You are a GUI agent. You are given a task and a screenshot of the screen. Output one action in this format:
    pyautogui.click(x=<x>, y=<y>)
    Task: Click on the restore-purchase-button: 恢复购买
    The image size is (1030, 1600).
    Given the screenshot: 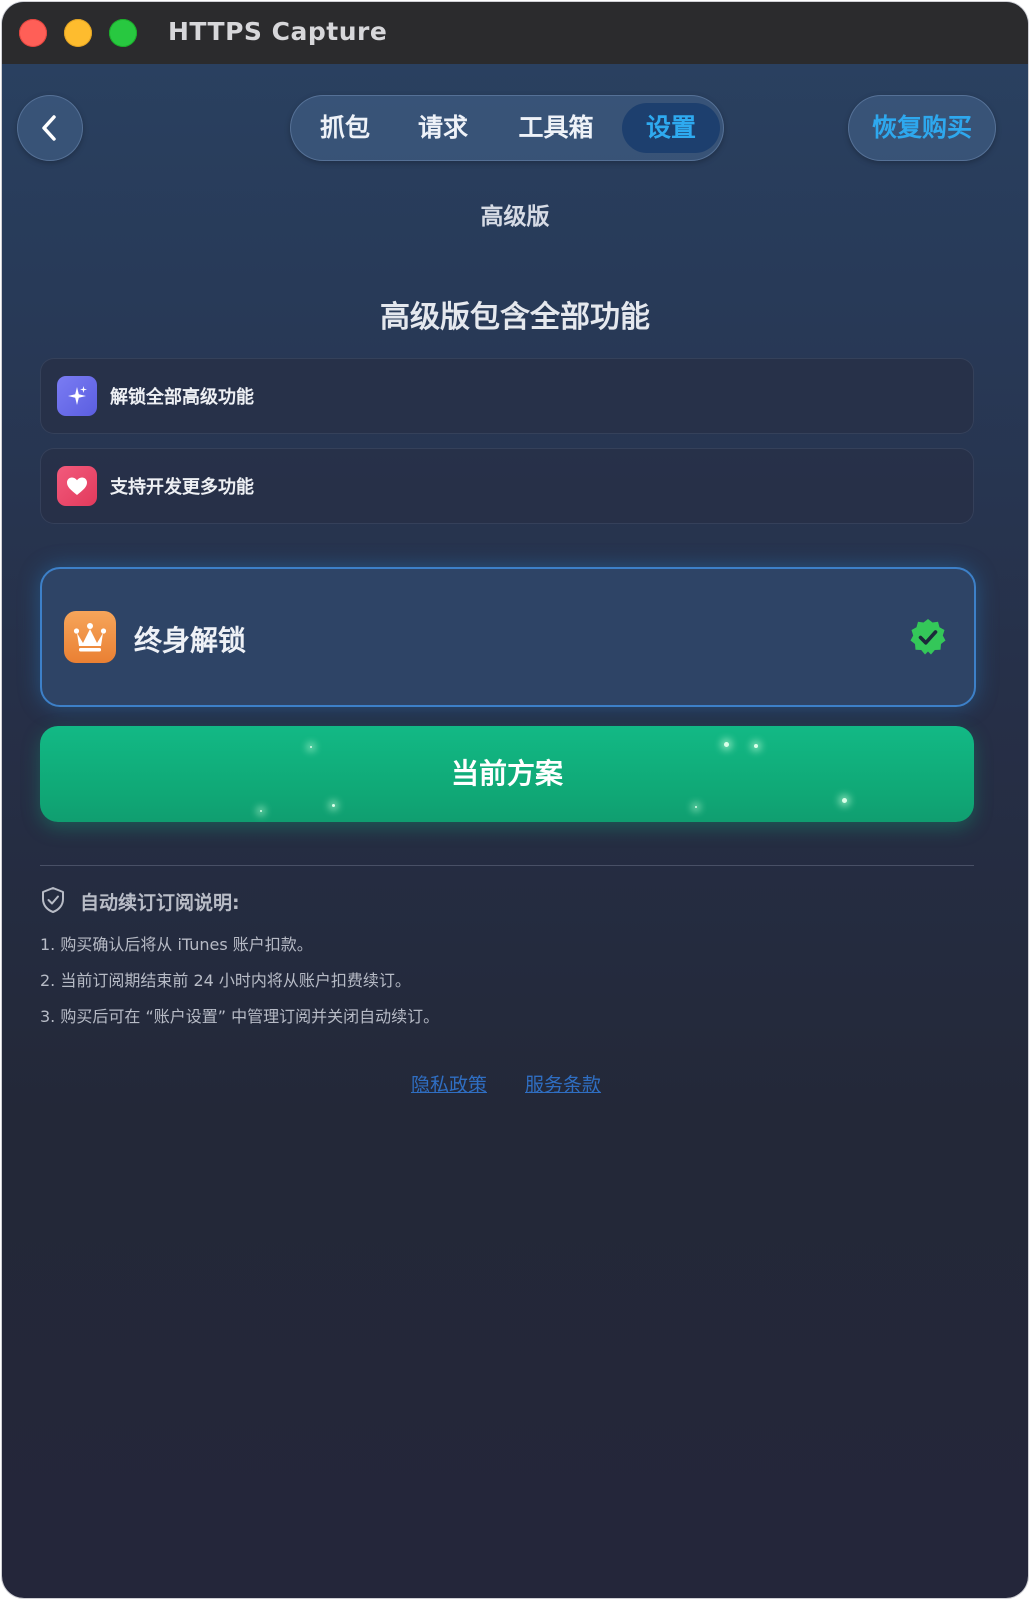 What is the action you would take?
    pyautogui.click(x=922, y=128)
    